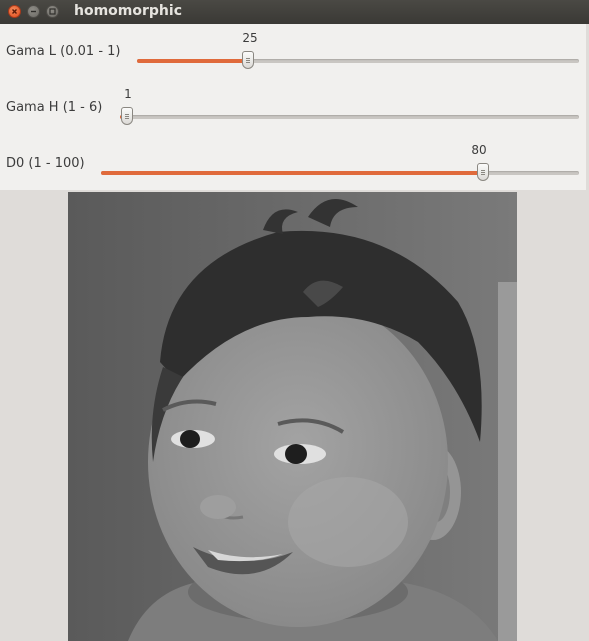 Image resolution: width=589 pixels, height=641 pixels. I want to click on d0-slider-handle, so click(483, 172).